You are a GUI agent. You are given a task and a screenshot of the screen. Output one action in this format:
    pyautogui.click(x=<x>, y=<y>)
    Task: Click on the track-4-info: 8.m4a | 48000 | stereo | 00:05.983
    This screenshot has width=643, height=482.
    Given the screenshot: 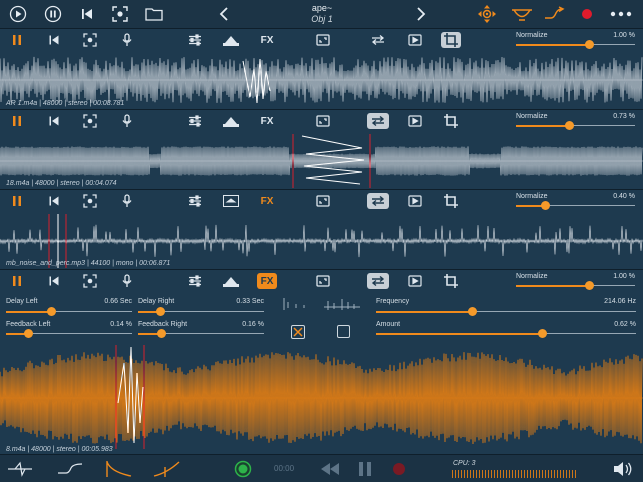 What is the action you would take?
    pyautogui.click(x=59, y=449)
    